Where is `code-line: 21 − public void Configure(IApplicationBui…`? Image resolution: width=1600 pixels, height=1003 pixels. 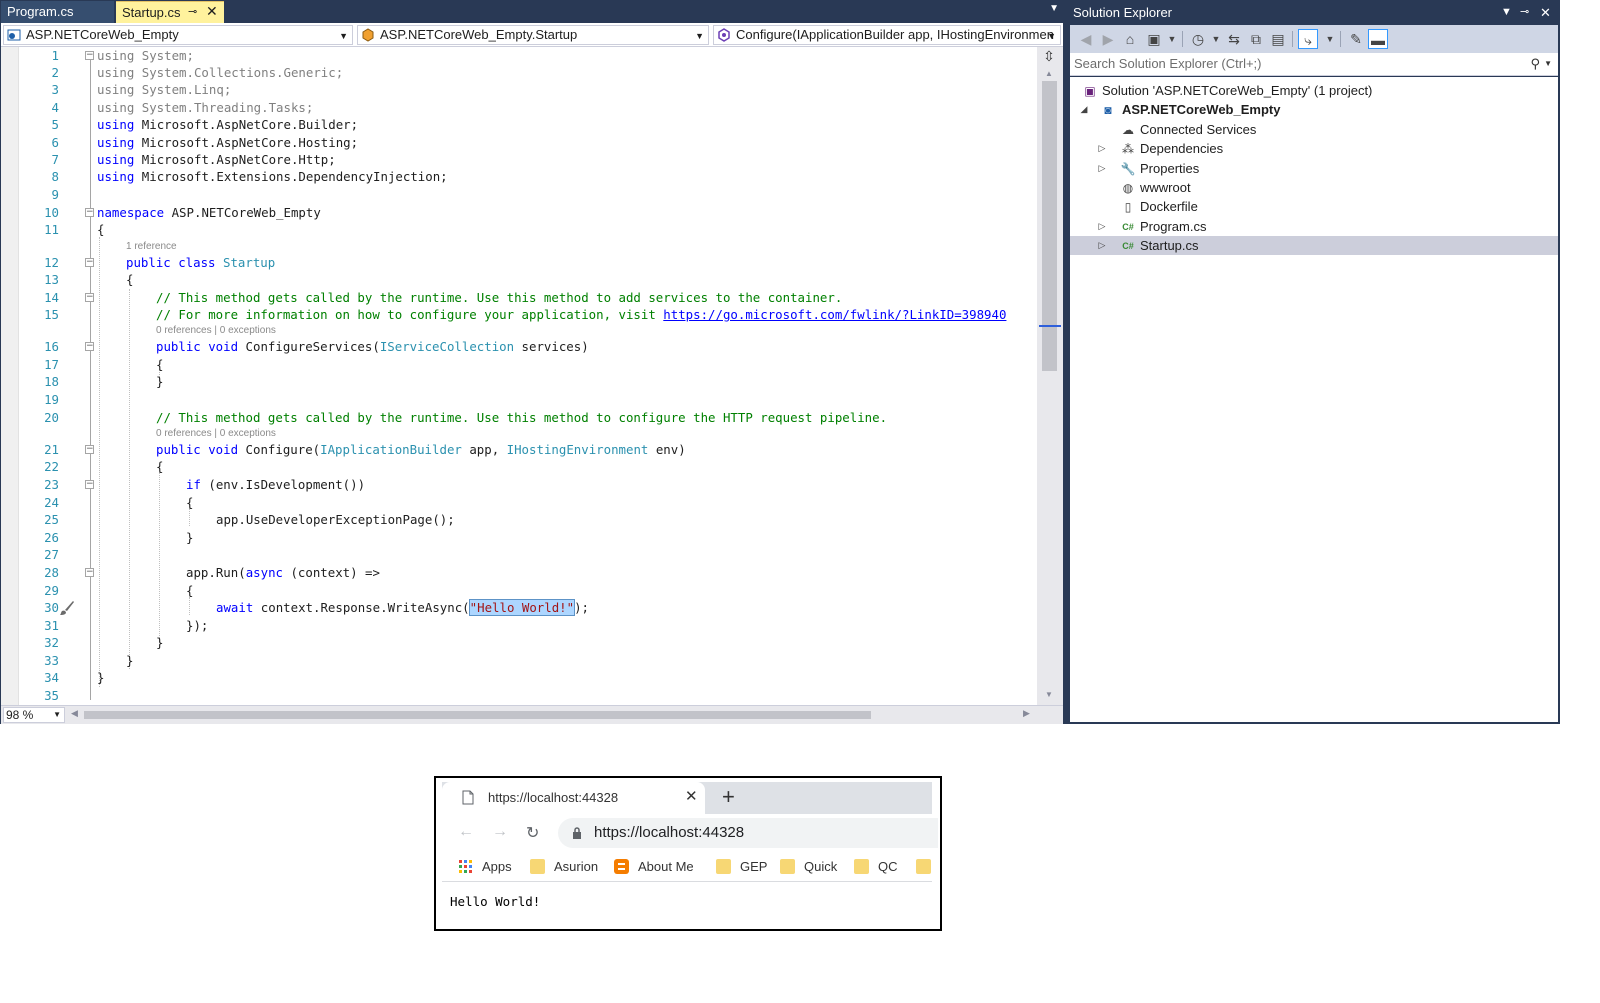
code-line: 21 − public void Configure(IApplicationBui… is located at coordinates (519, 450).